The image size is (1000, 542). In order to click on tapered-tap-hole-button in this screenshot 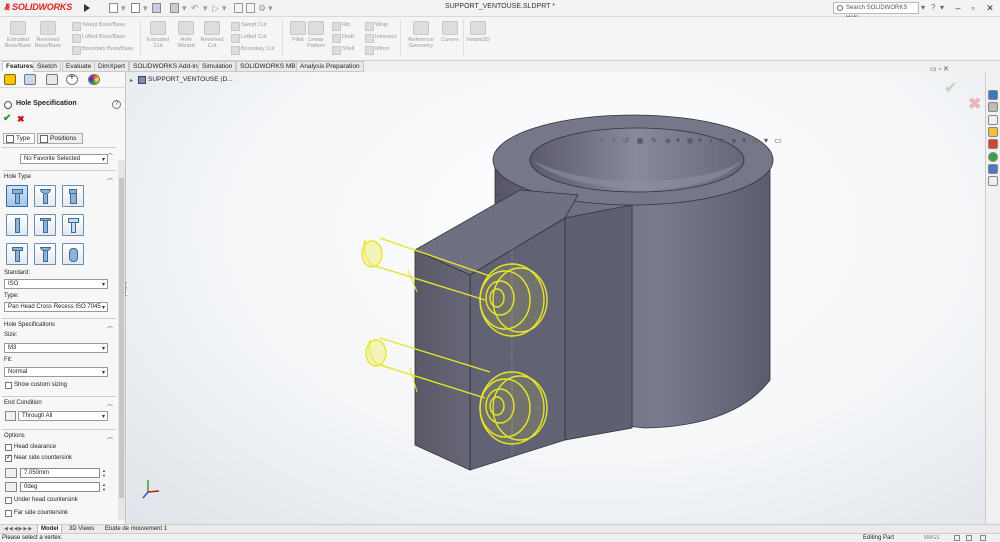, I will do `click(17, 225)`.